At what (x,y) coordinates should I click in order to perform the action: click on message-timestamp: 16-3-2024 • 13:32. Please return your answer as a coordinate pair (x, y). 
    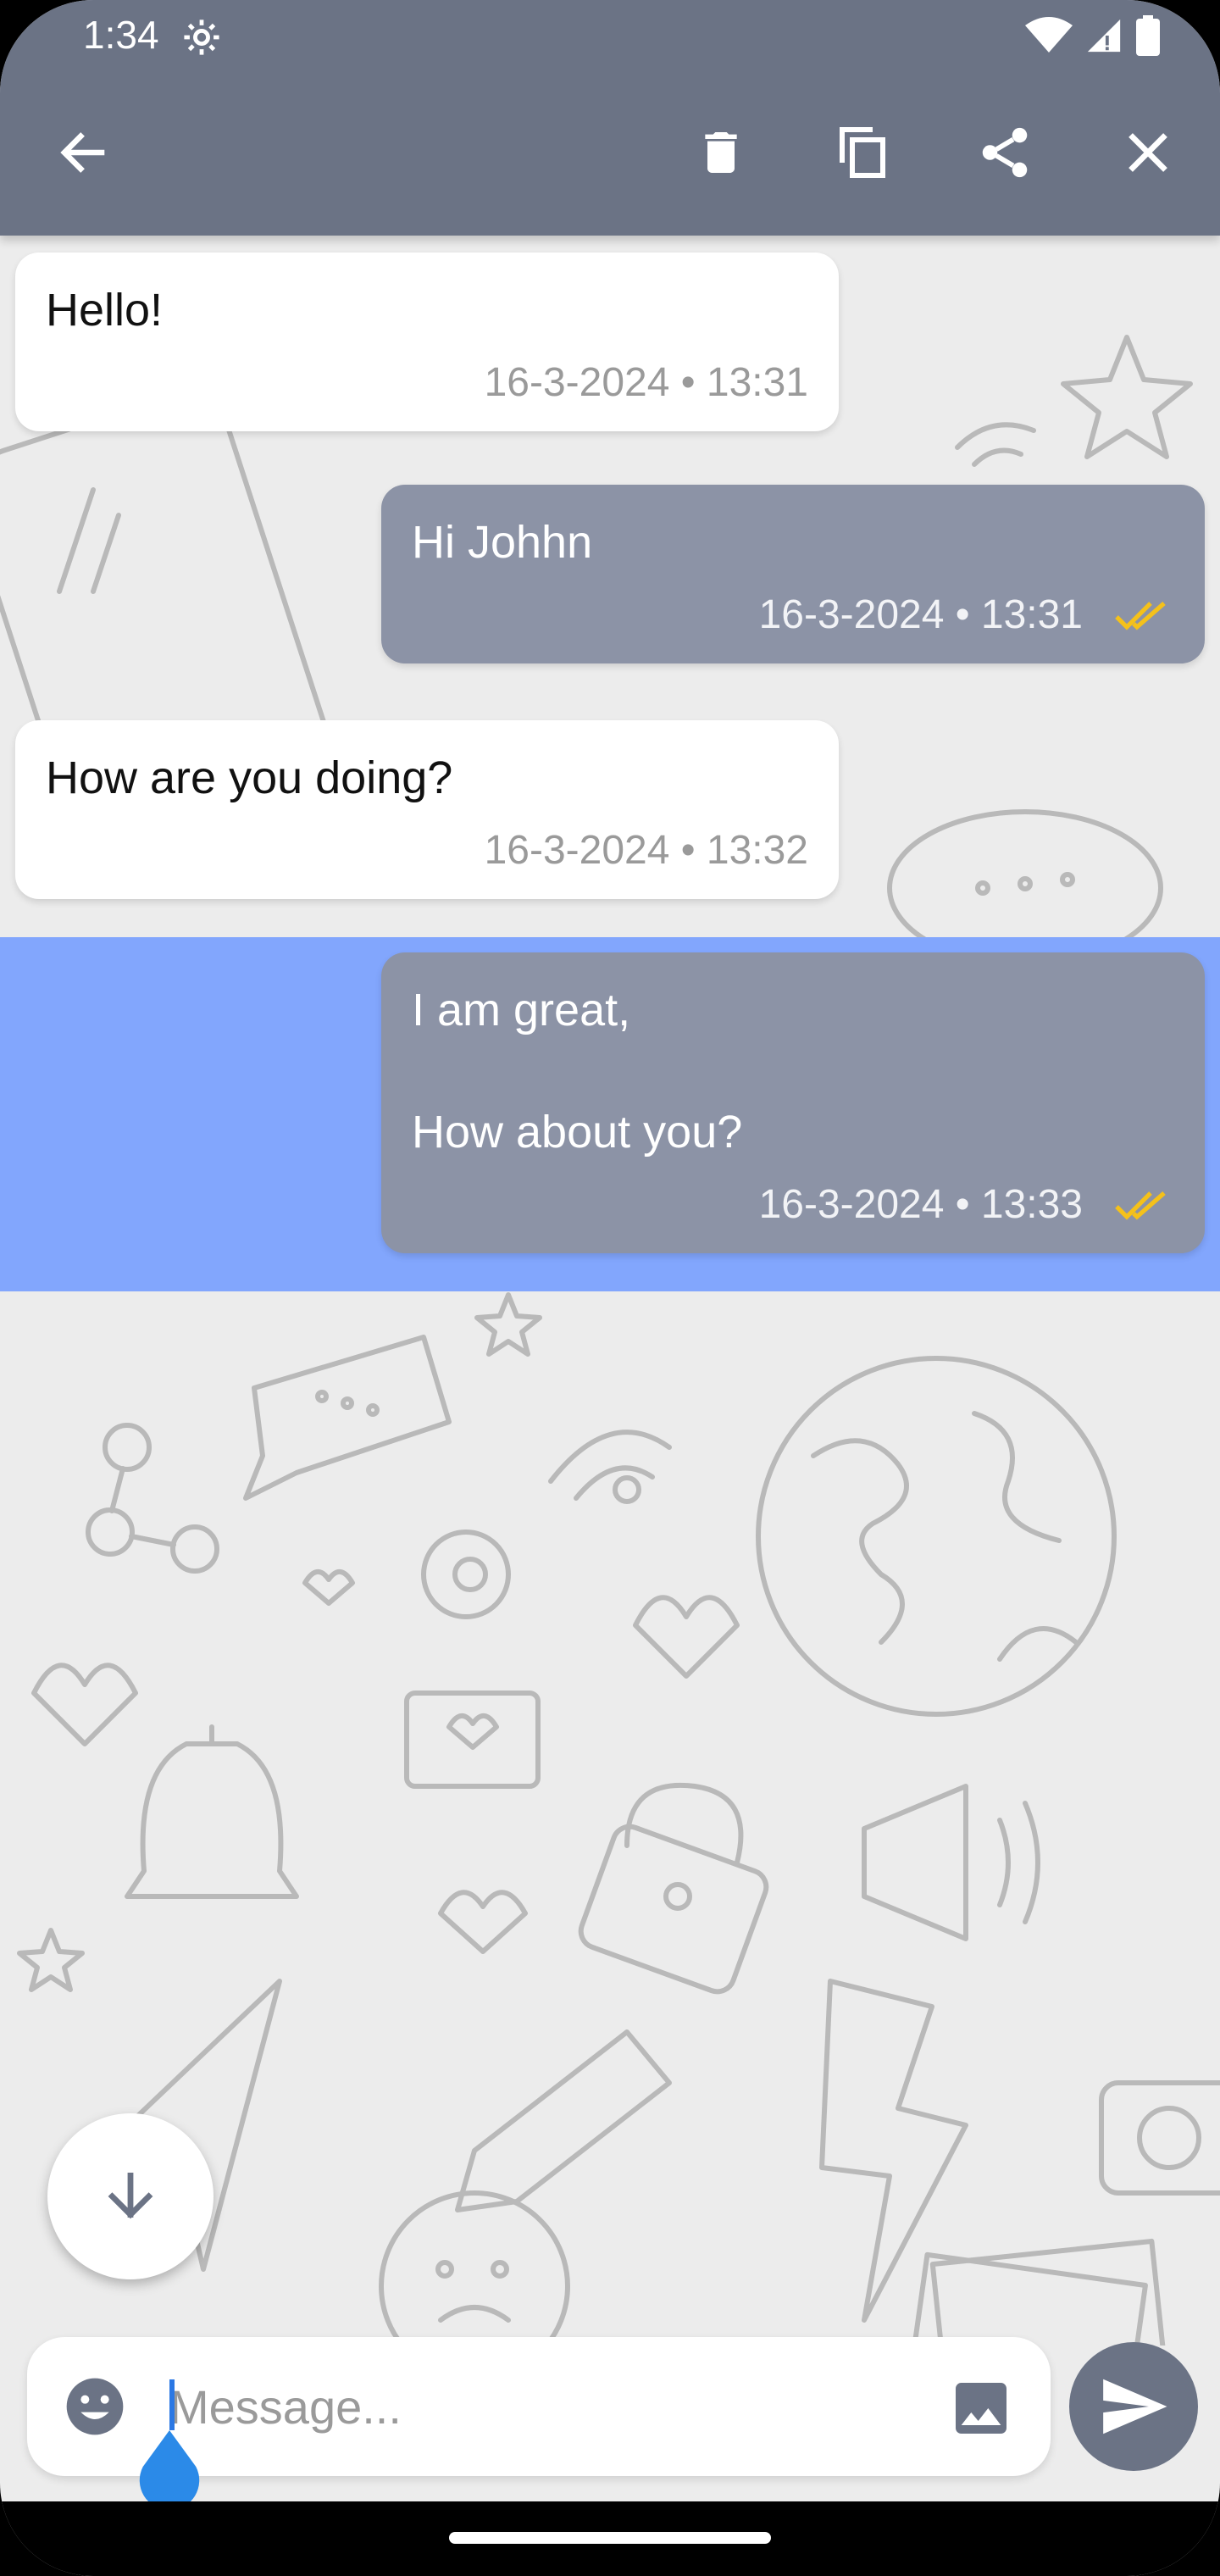
    Looking at the image, I should click on (646, 850).